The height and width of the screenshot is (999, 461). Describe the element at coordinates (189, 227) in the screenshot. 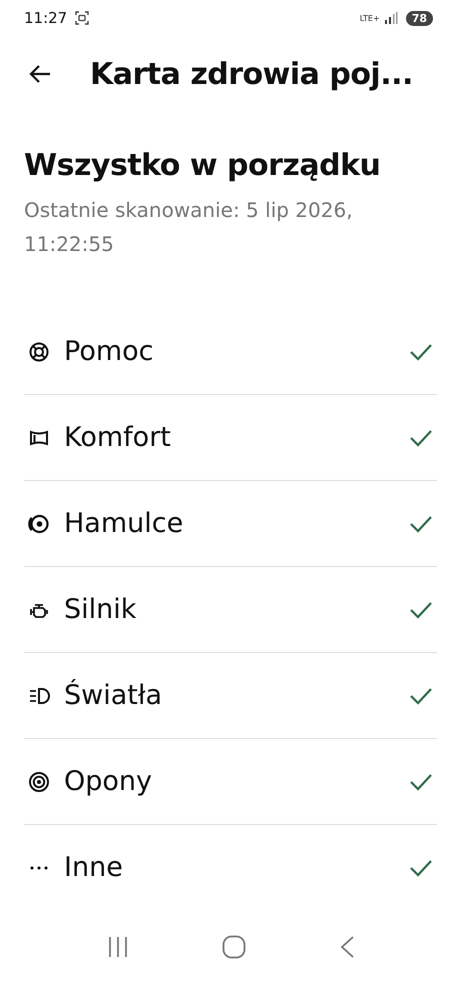

I see `last-scan-text: Ostatnie skanowanie: 5 lip 2026, 11:22:55` at that location.